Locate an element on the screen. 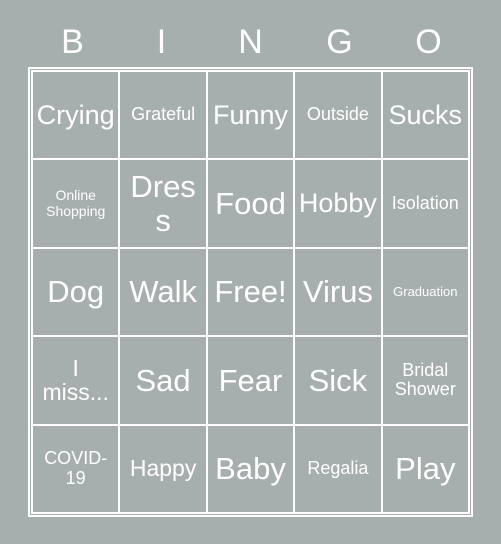 The image size is (501, 544). bingo-cell-label: Baby is located at coordinates (250, 469).